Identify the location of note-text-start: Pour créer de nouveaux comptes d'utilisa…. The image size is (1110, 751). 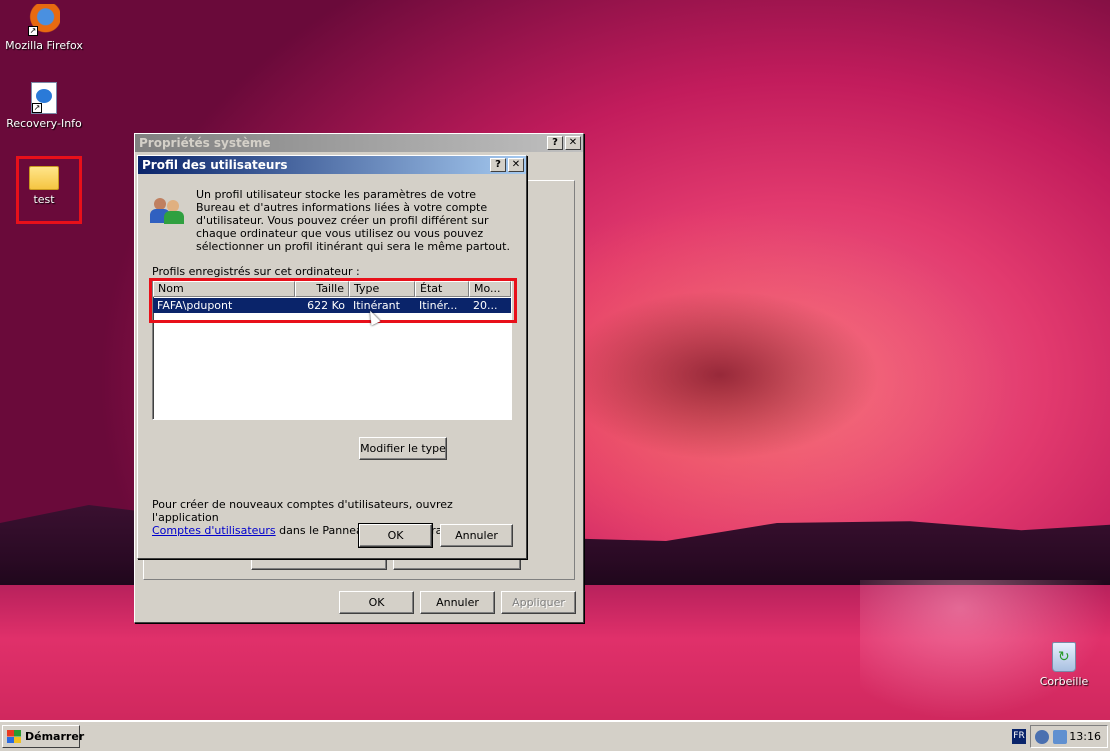
(302, 511).